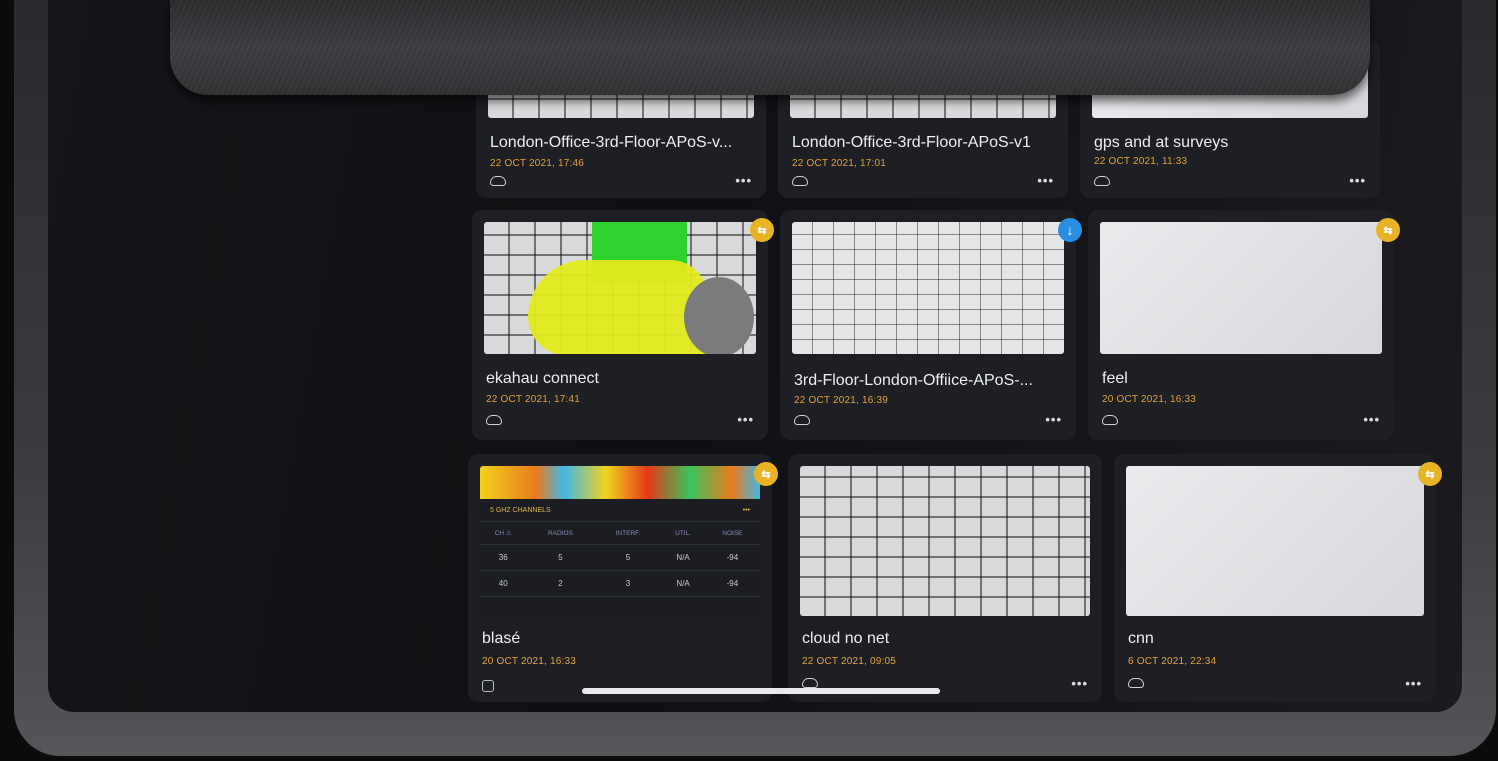  I want to click on project-date: 22 OCT 2021, 17:01, so click(839, 163).